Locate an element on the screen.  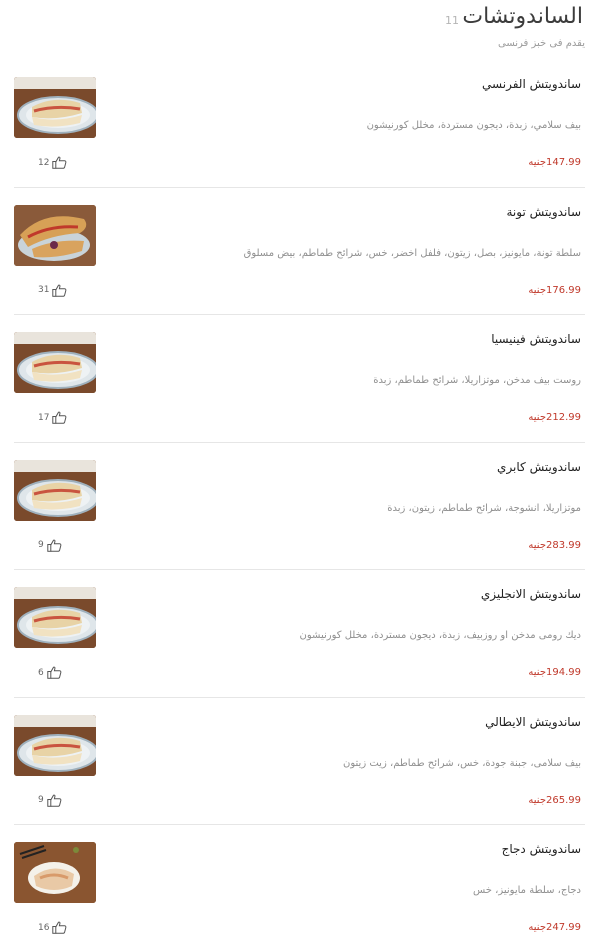
item-name: ساندويتش دجاج is located at coordinates (541, 849).